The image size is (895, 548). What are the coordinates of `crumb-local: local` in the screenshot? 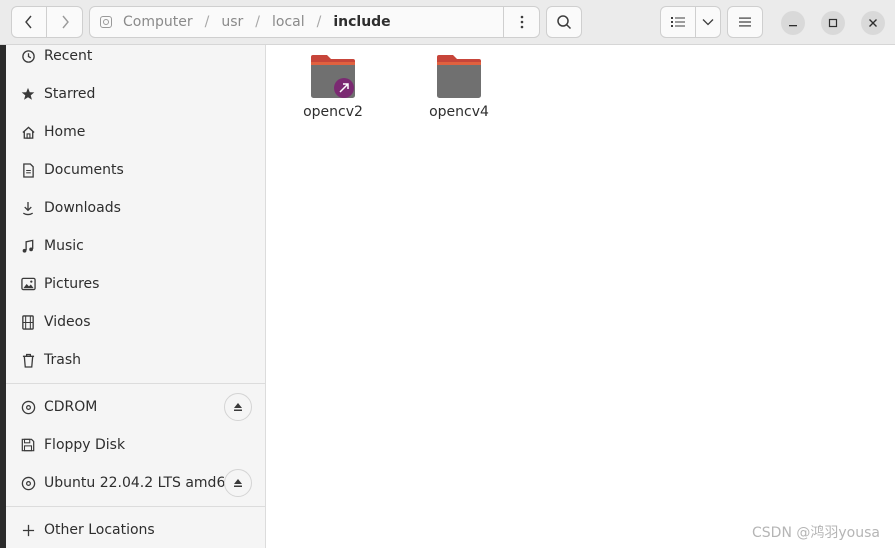 It's located at (288, 22).